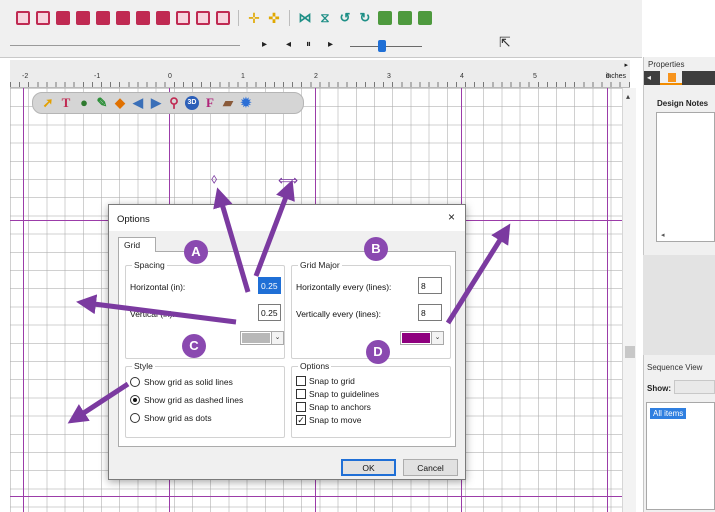  What do you see at coordinates (340, 407) in the screenshot?
I see `checkbox-label: Snap to anchors` at bounding box center [340, 407].